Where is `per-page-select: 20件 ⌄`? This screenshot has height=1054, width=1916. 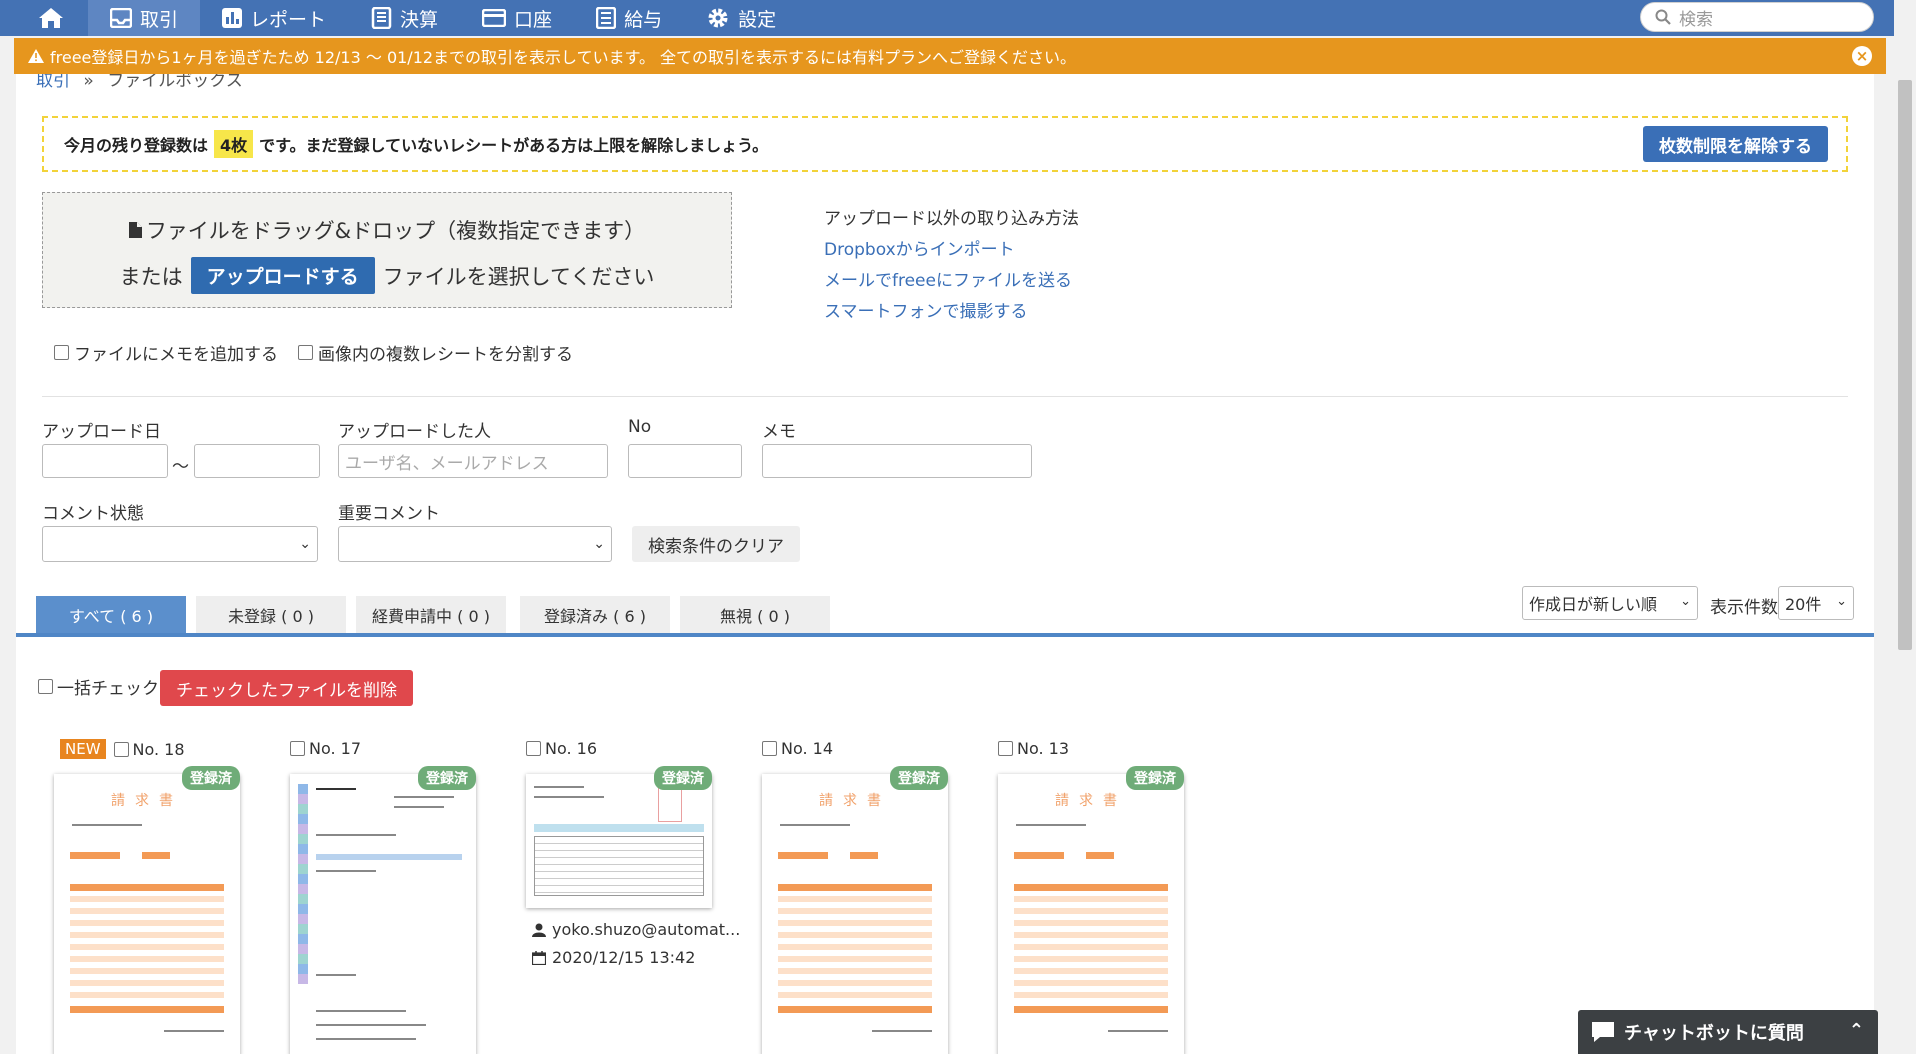 per-page-select: 20件 ⌄ is located at coordinates (1816, 603).